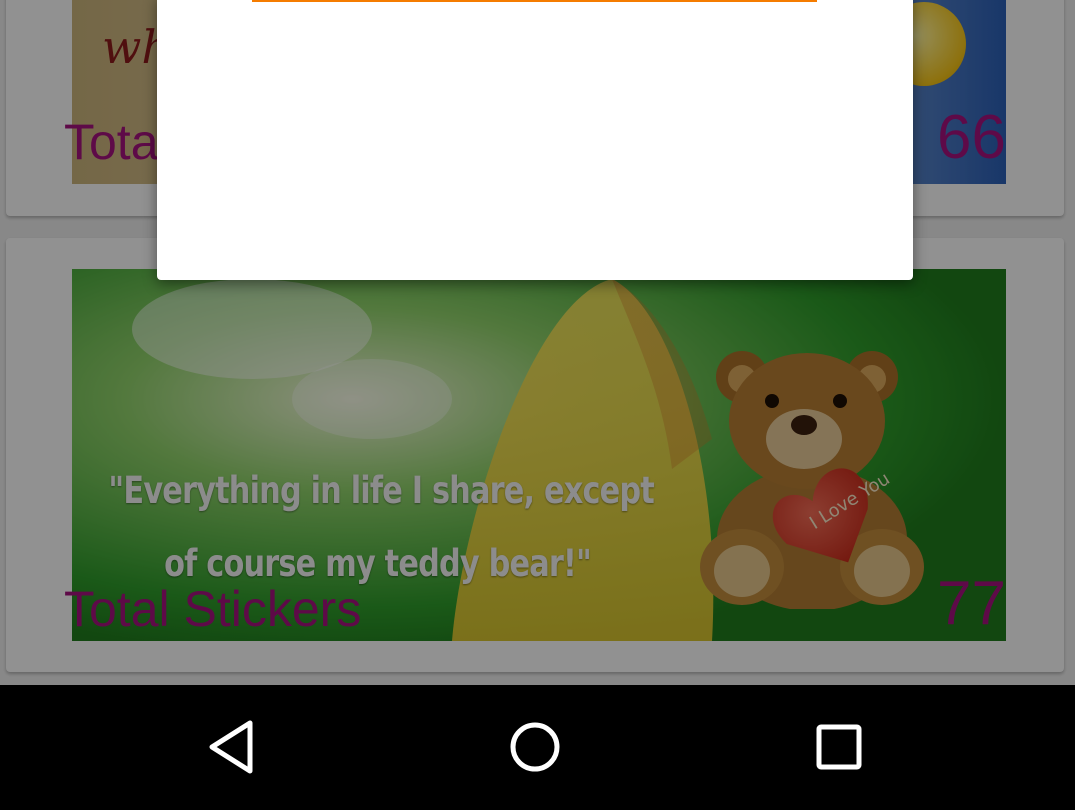 The height and width of the screenshot is (810, 1075). What do you see at coordinates (535, 747) in the screenshot?
I see `home-icon` at bounding box center [535, 747].